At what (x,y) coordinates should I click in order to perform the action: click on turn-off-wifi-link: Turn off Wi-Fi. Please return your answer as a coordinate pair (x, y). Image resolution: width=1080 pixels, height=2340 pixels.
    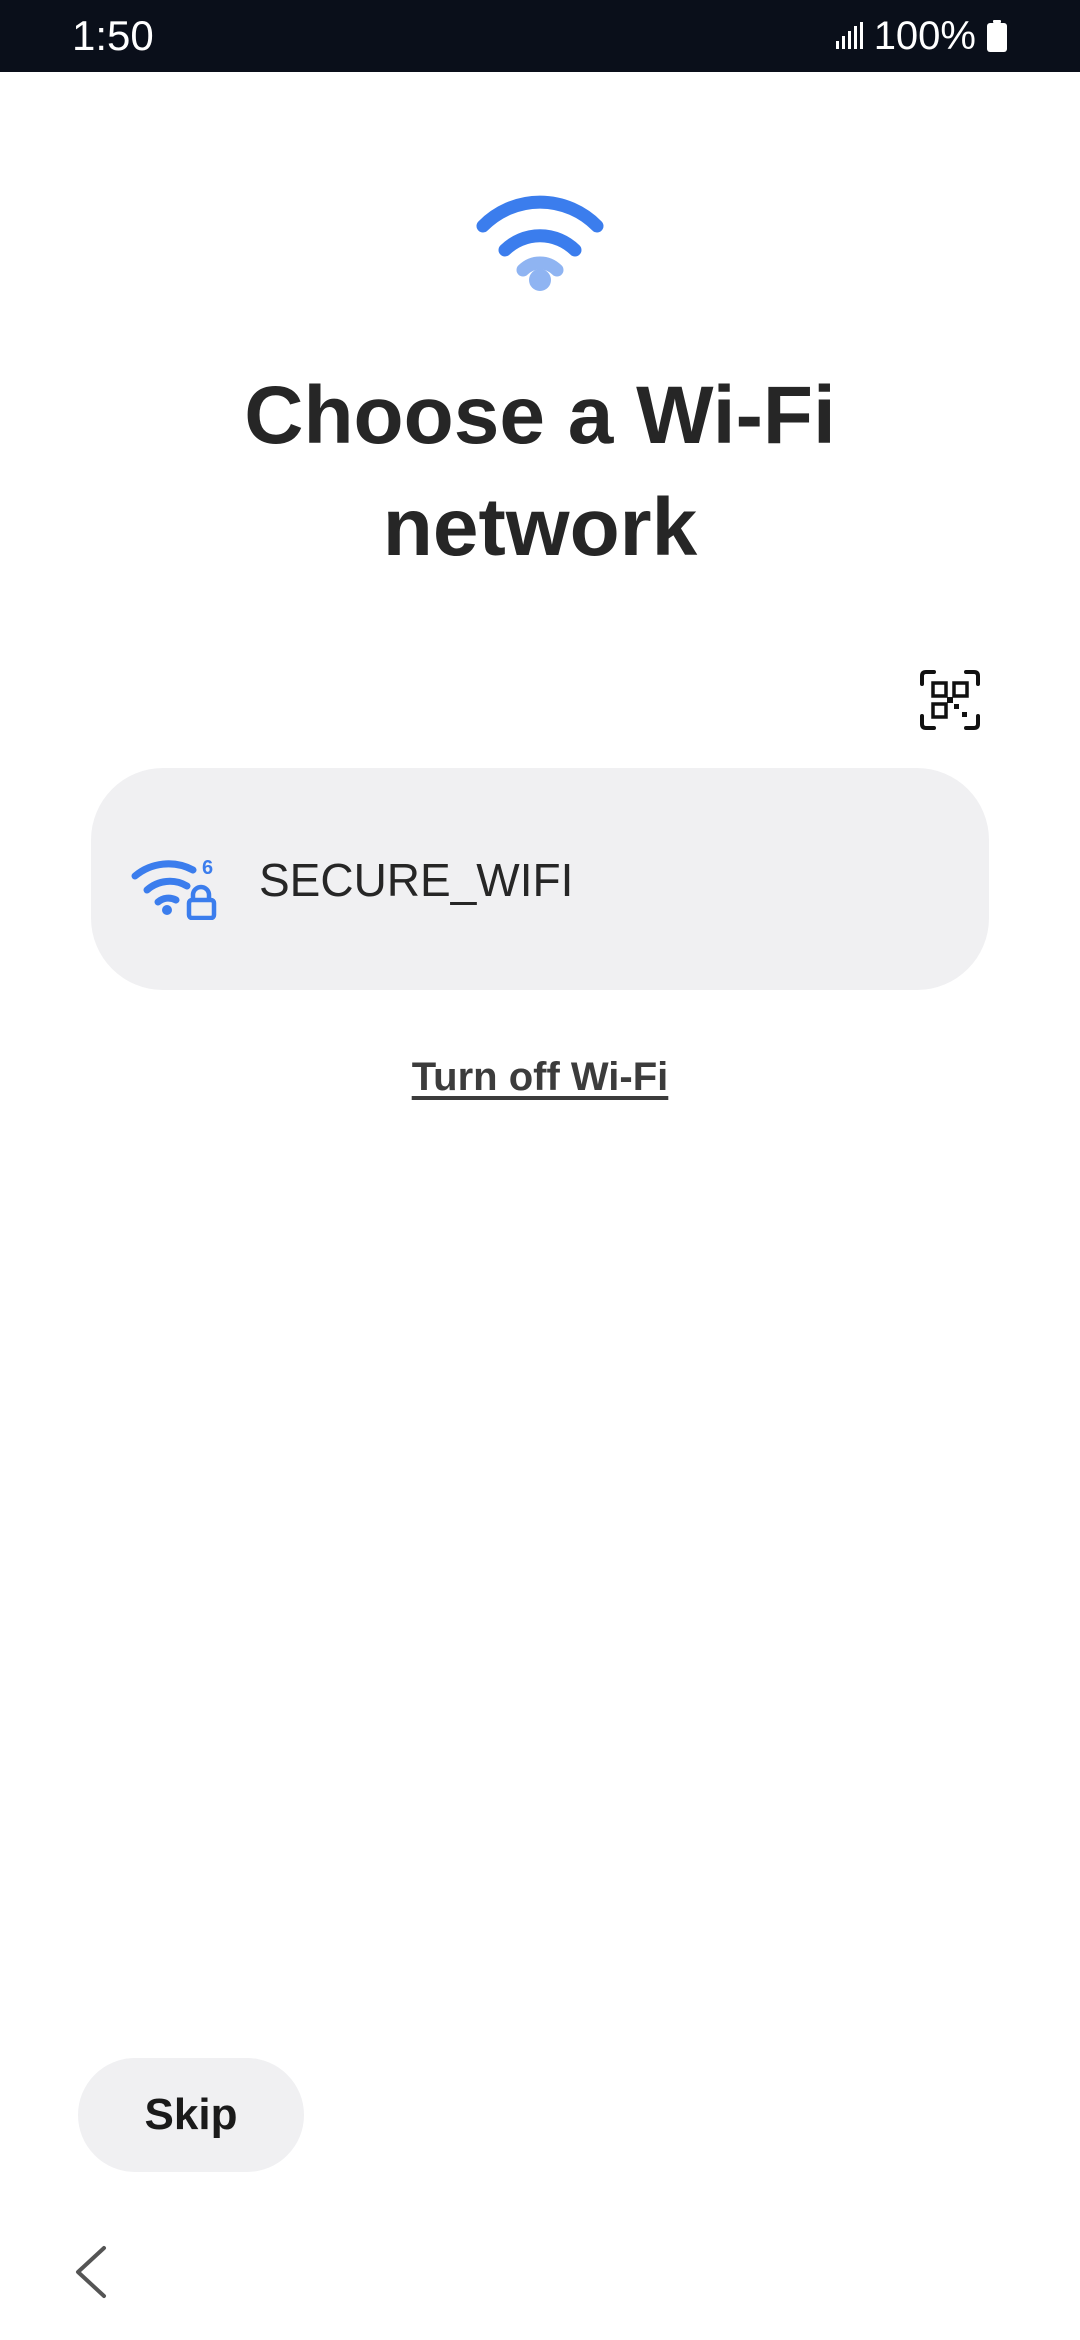
    Looking at the image, I should click on (540, 1077).